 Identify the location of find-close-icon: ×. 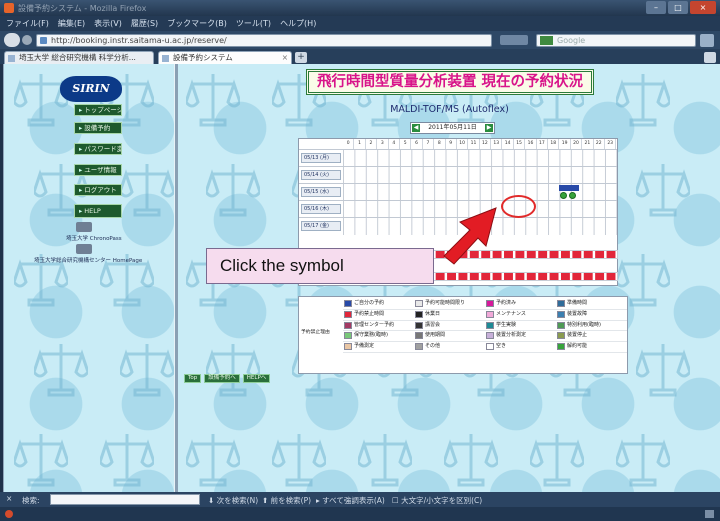
(9, 498).